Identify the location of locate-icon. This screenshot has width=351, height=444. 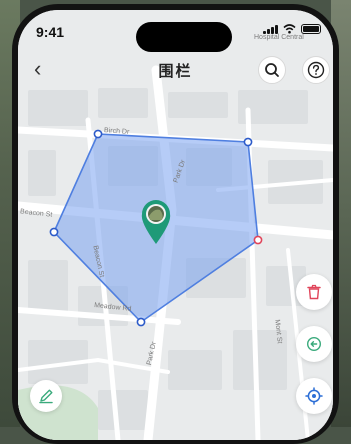
(314, 396).